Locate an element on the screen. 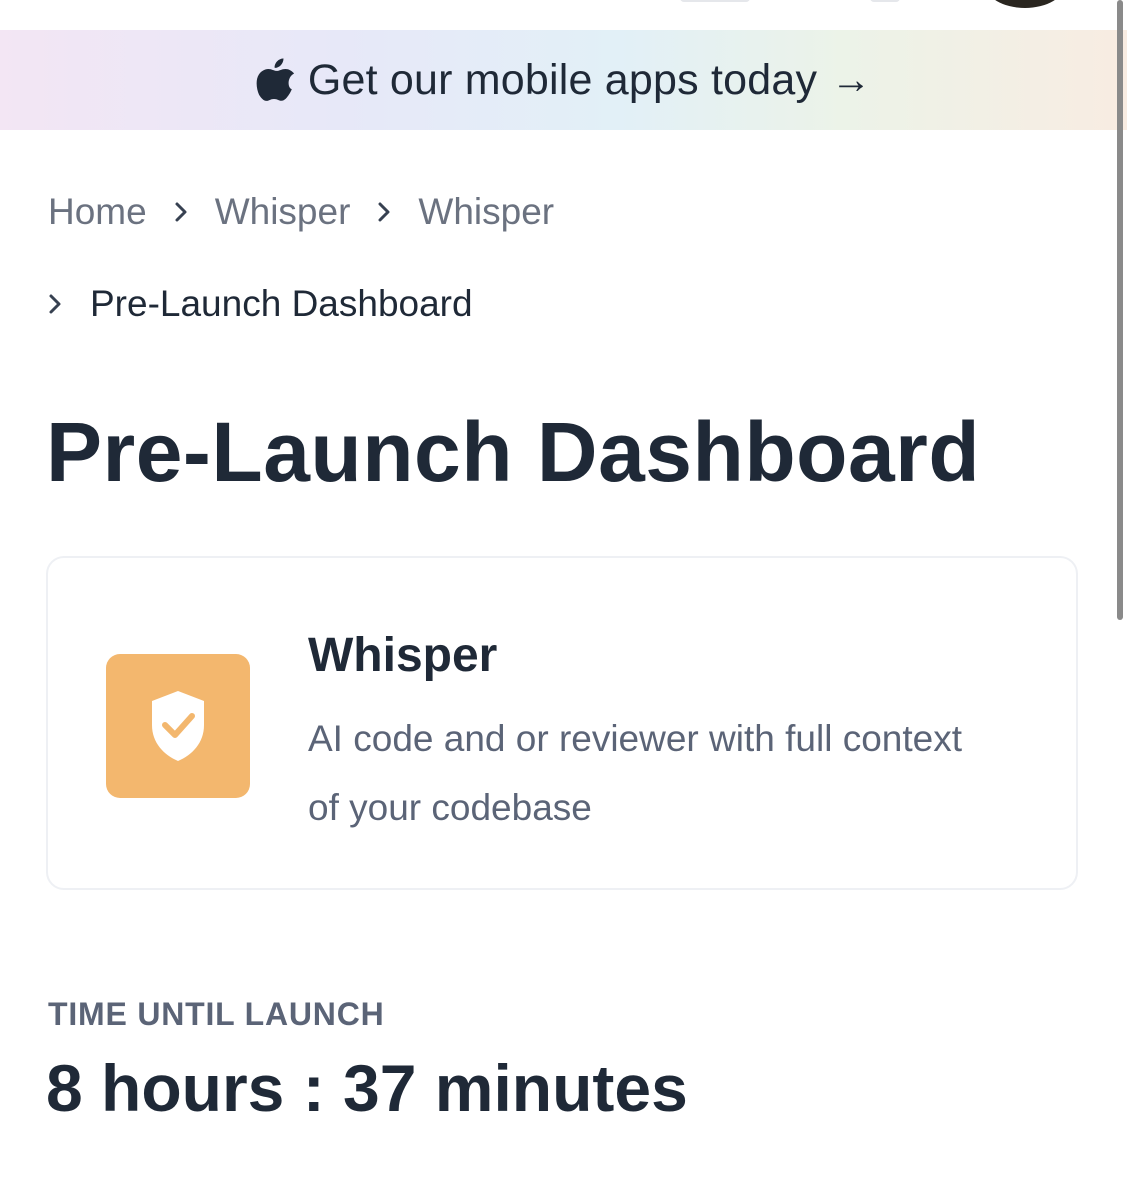 Image resolution: width=1127 pixels, height=1200 pixels. header-nav-icon is located at coordinates (885, 1).